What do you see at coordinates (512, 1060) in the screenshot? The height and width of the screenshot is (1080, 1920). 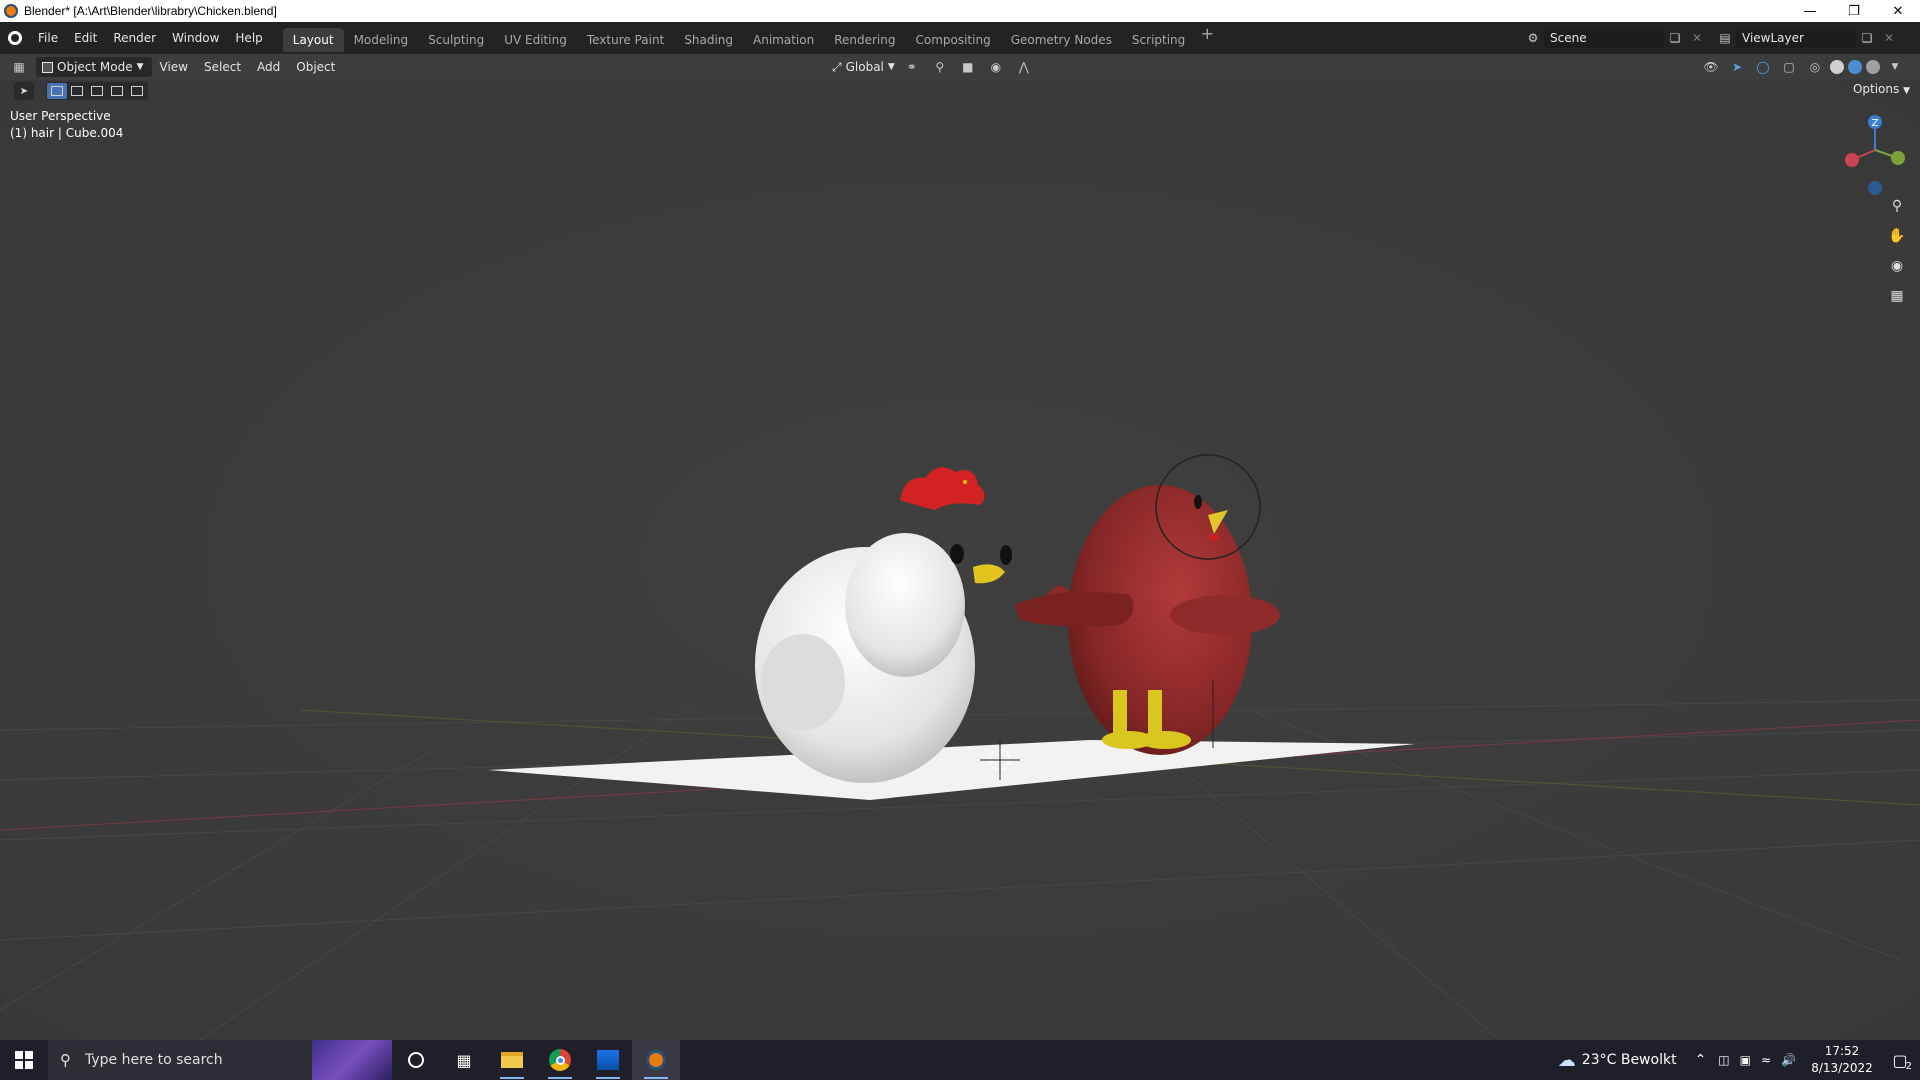 I see `taskbar-file-explorer` at bounding box center [512, 1060].